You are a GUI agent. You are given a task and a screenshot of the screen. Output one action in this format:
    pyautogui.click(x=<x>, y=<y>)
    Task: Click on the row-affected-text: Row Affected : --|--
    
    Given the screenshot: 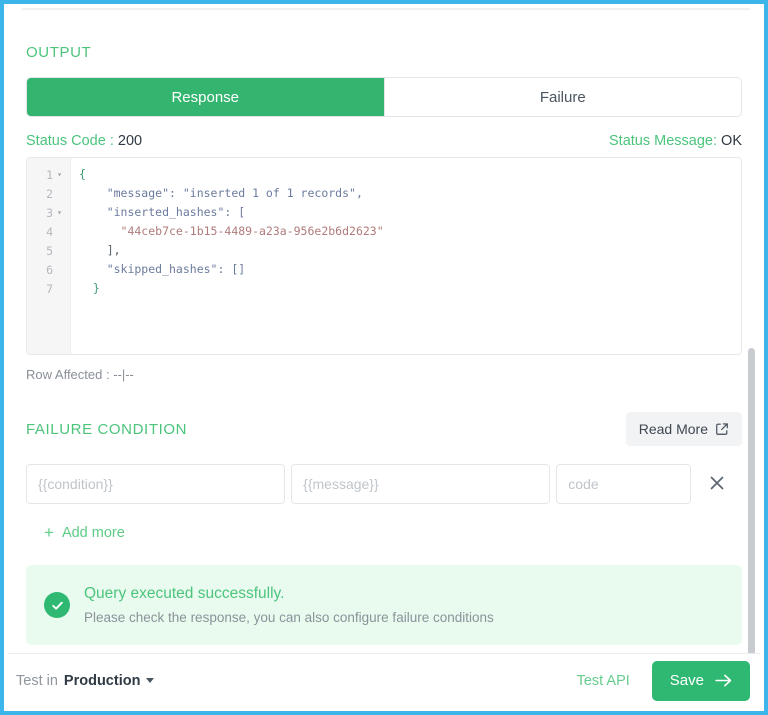 What is the action you would take?
    pyautogui.click(x=80, y=374)
    